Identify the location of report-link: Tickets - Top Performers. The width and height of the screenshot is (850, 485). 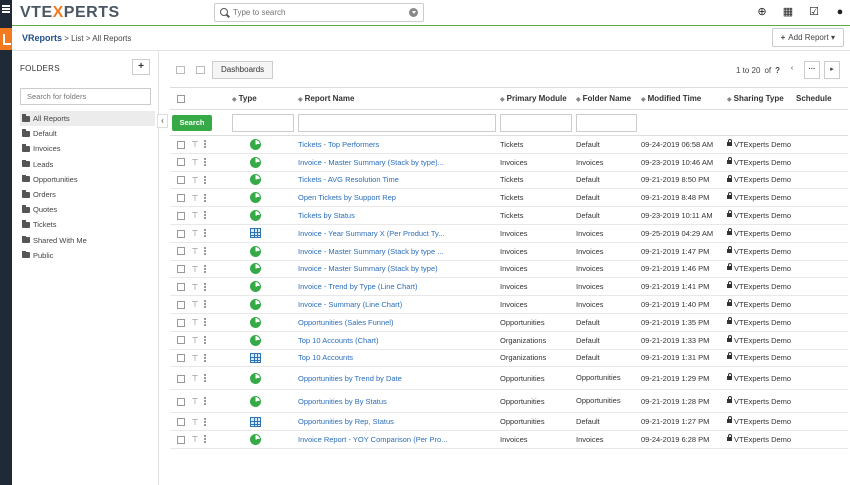
(338, 144).